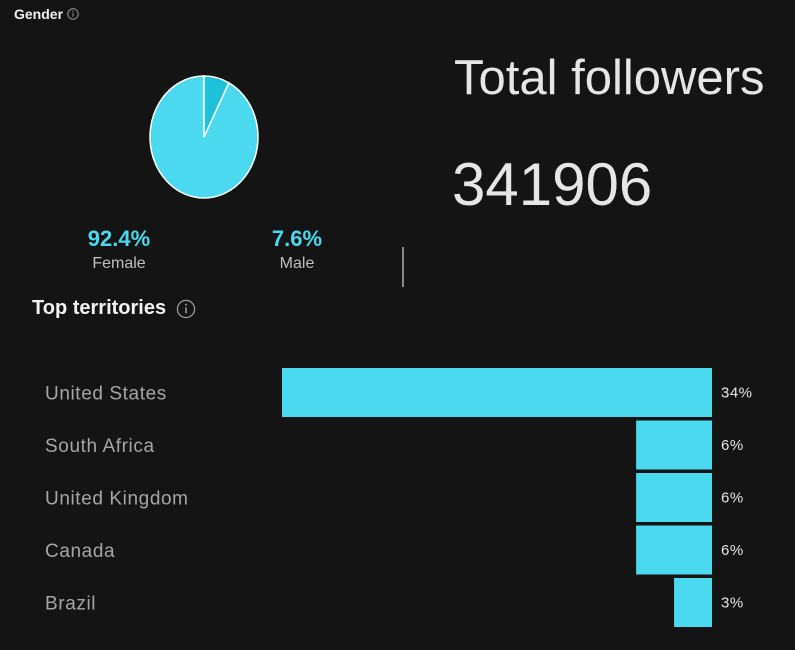 The width and height of the screenshot is (795, 650). I want to click on pie-svg, so click(204, 137).